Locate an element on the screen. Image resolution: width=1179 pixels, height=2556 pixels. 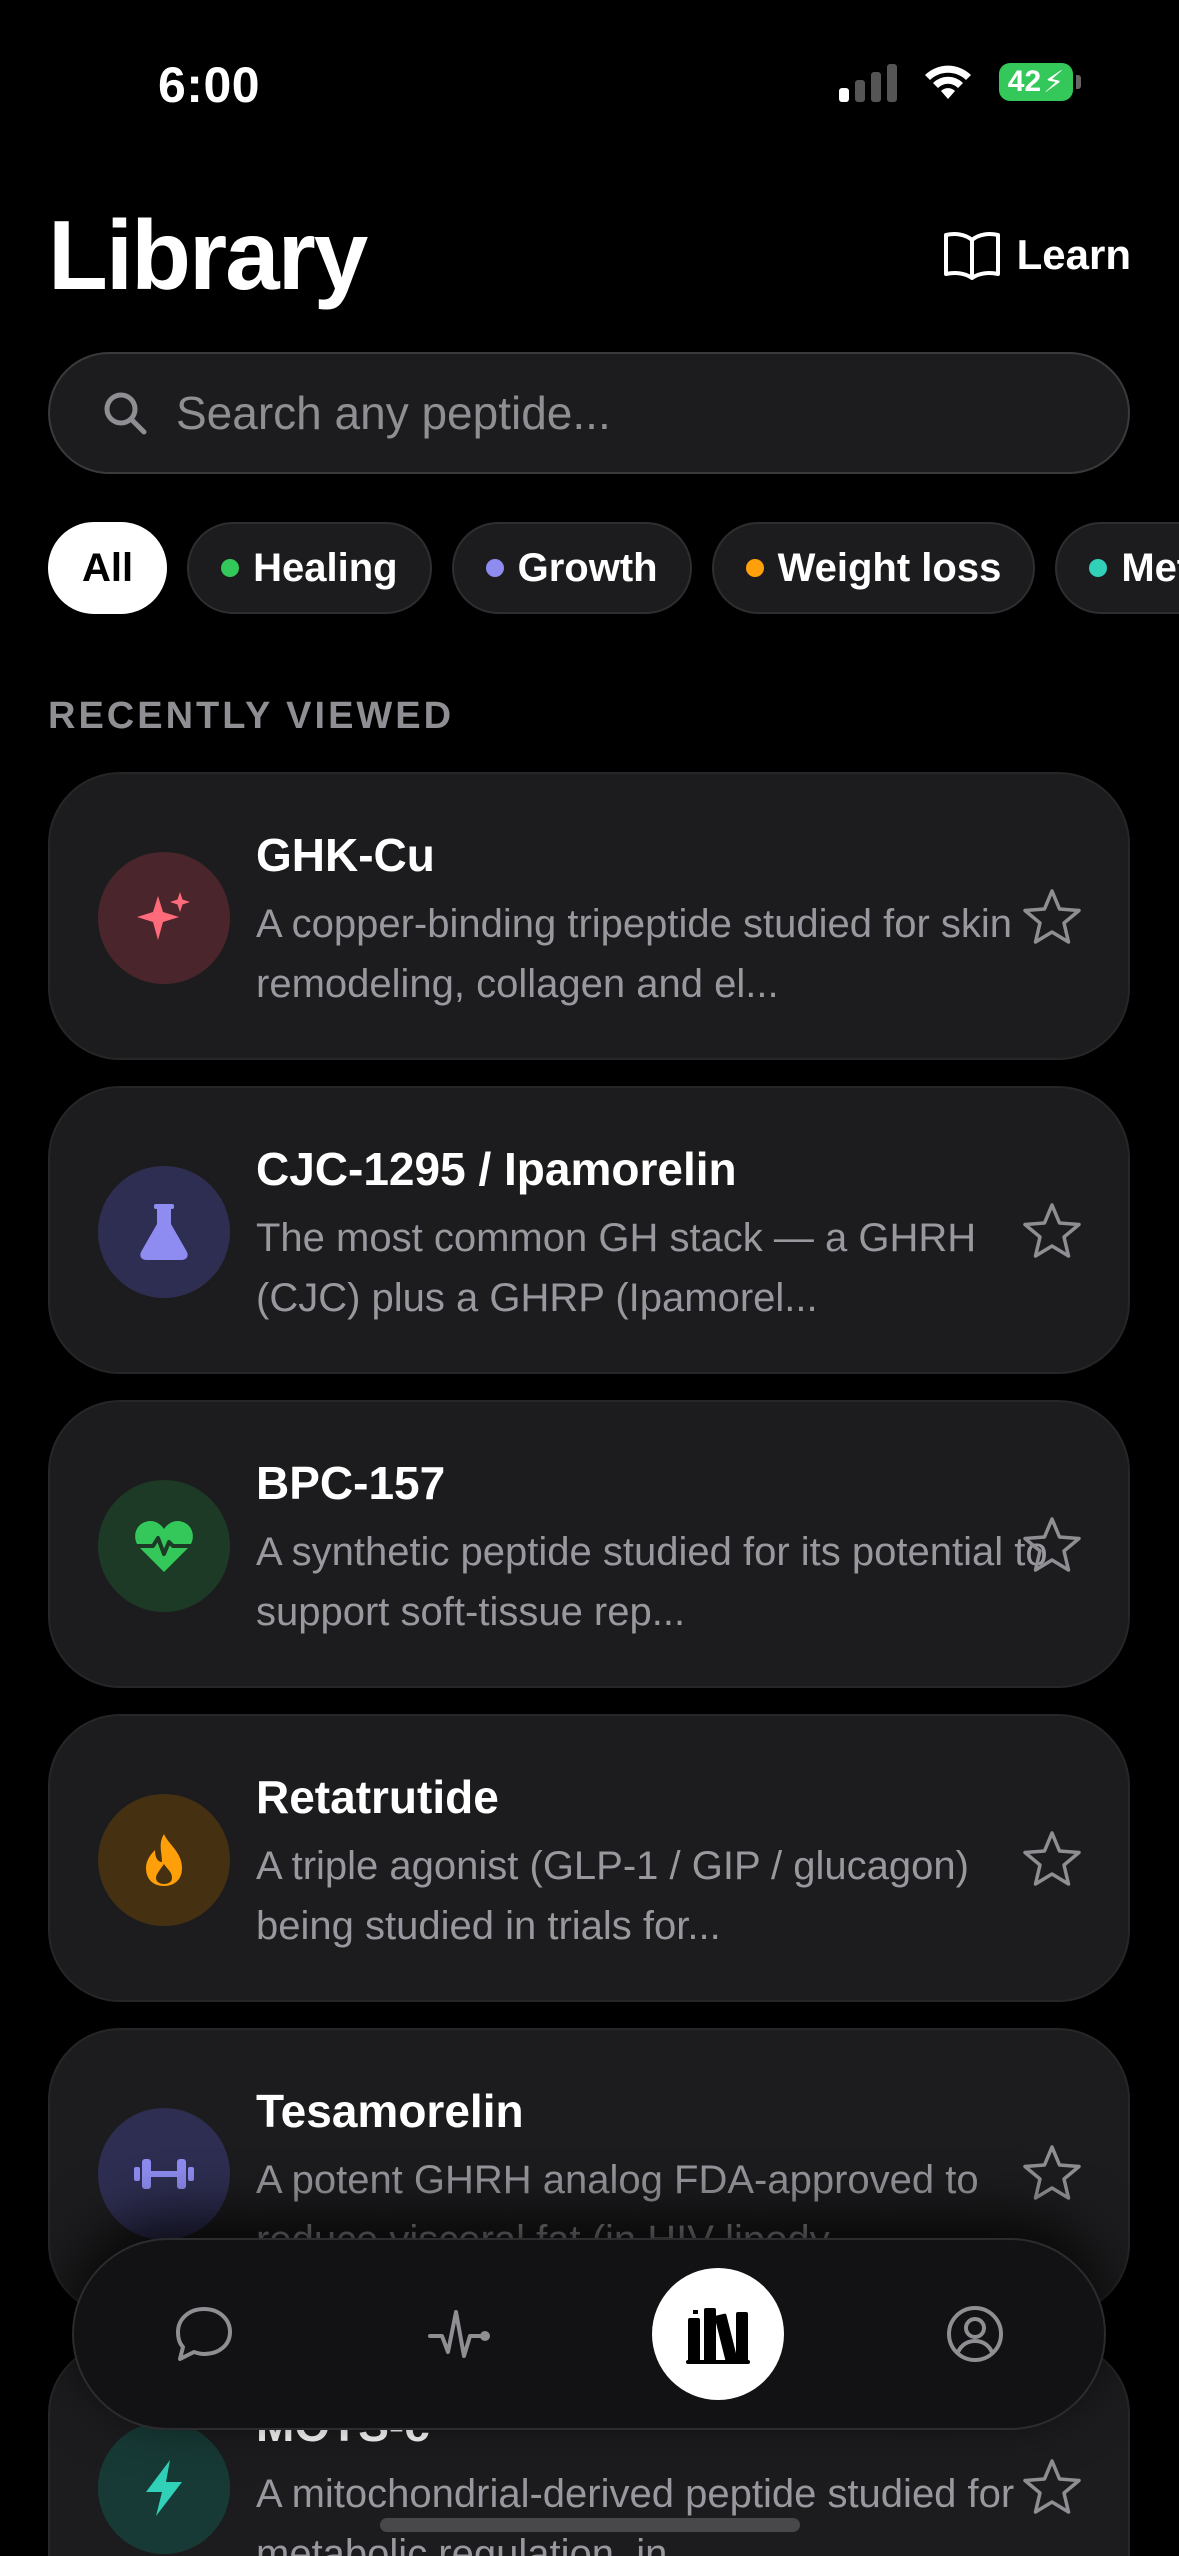
chip-label: Growth is located at coordinates (587, 567).